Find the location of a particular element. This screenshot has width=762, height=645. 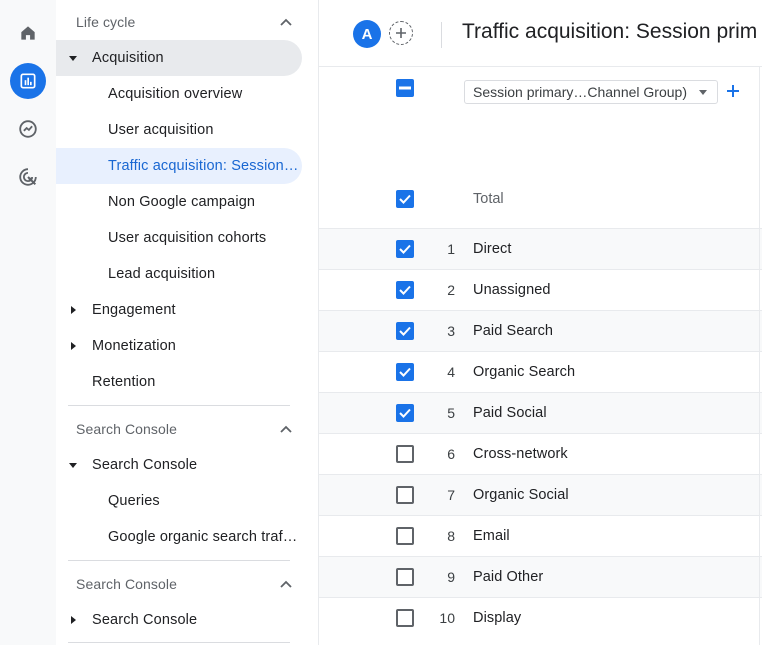

row-number: 5 is located at coordinates (451, 413).